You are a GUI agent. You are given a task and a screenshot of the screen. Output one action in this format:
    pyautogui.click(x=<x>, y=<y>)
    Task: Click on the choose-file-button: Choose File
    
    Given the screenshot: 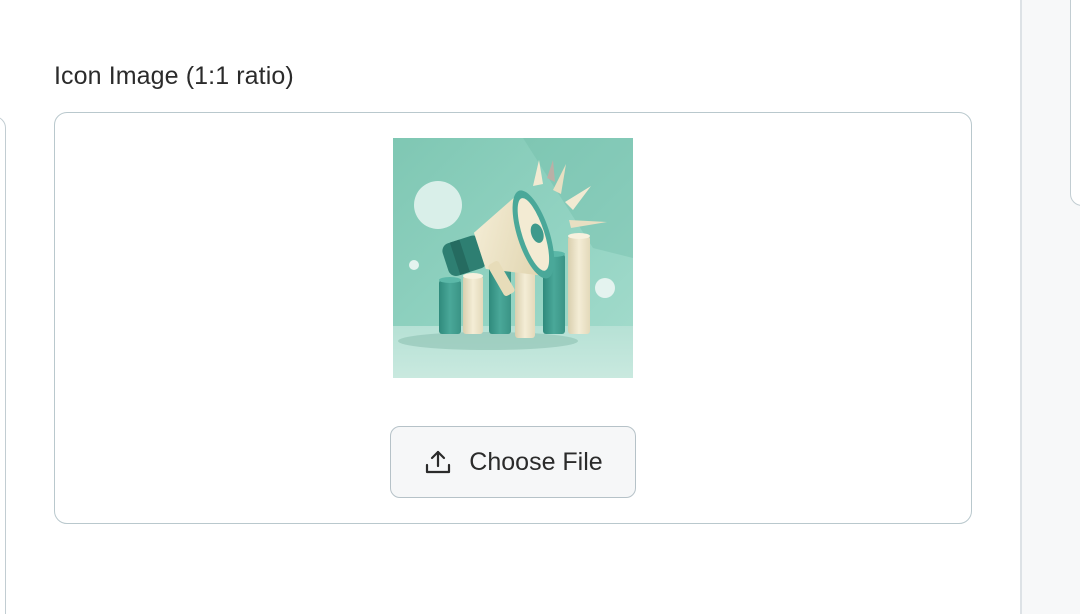 What is the action you would take?
    pyautogui.click(x=513, y=462)
    